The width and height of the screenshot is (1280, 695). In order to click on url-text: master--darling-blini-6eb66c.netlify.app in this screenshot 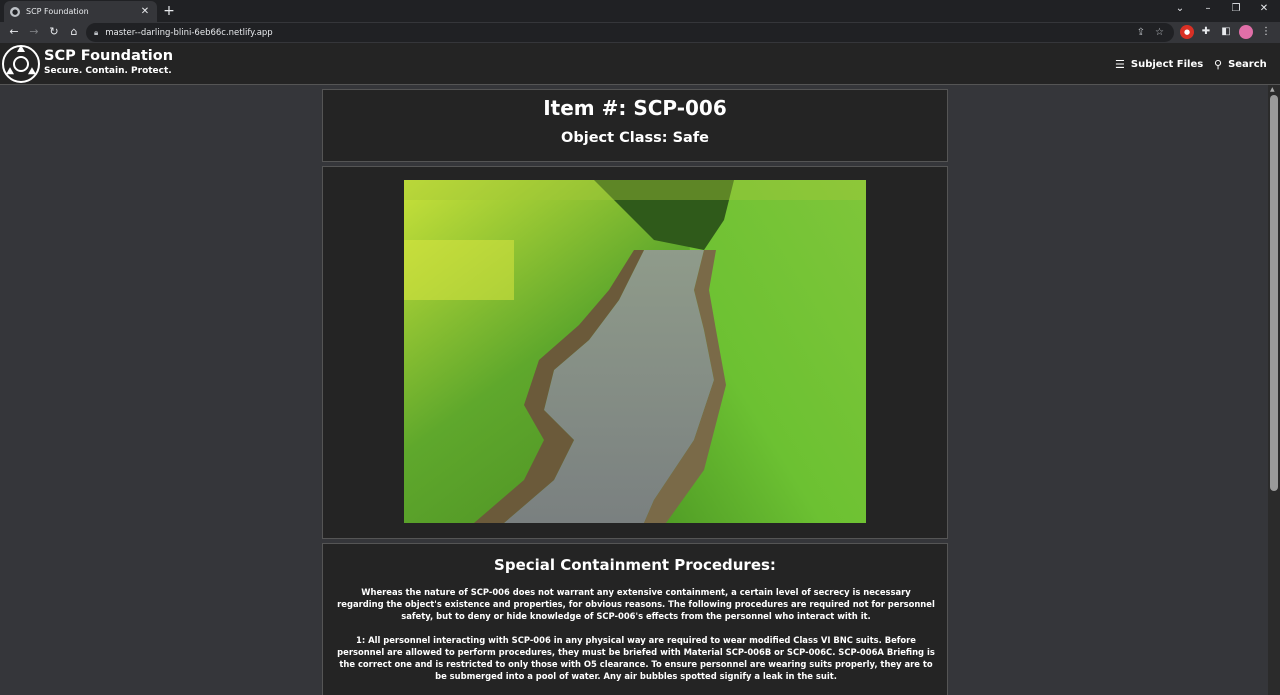, I will do `click(620, 33)`.